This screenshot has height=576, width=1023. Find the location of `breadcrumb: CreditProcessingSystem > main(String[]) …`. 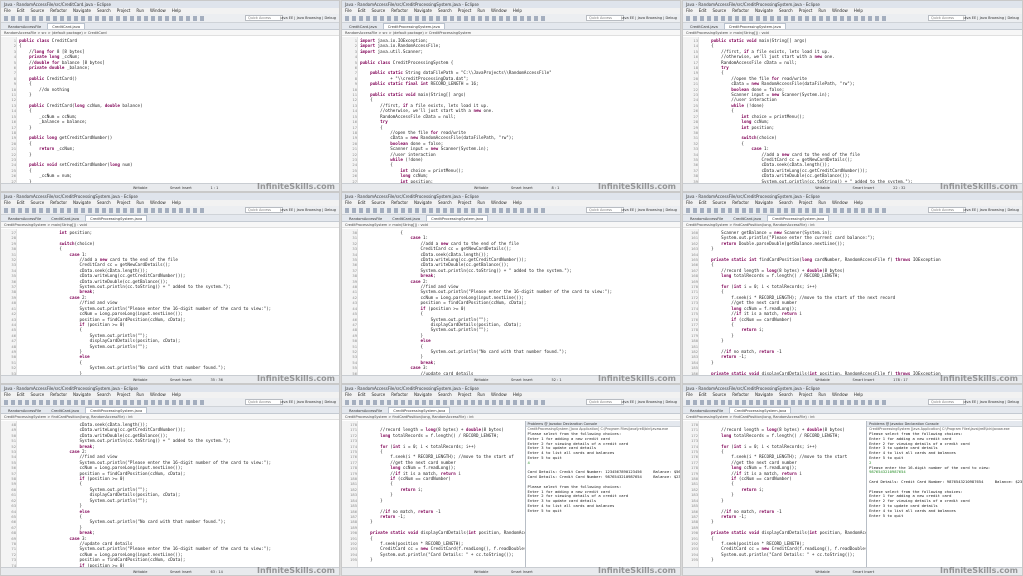

breadcrumb: CreditProcessingSystem > main(String[]) … is located at coordinates (852, 33).